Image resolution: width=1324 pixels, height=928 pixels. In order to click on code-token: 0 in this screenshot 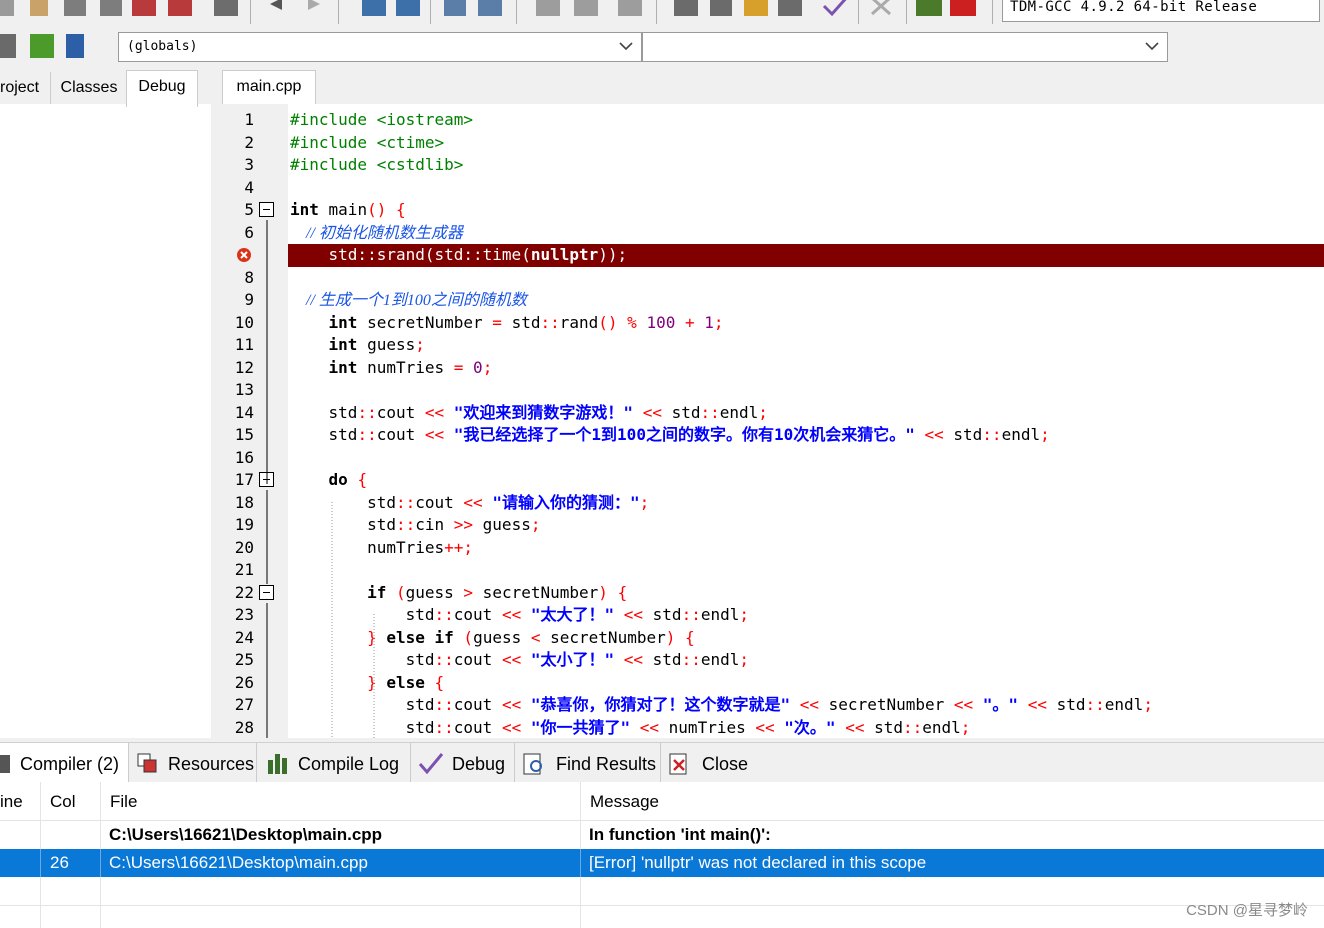, I will do `click(478, 367)`.